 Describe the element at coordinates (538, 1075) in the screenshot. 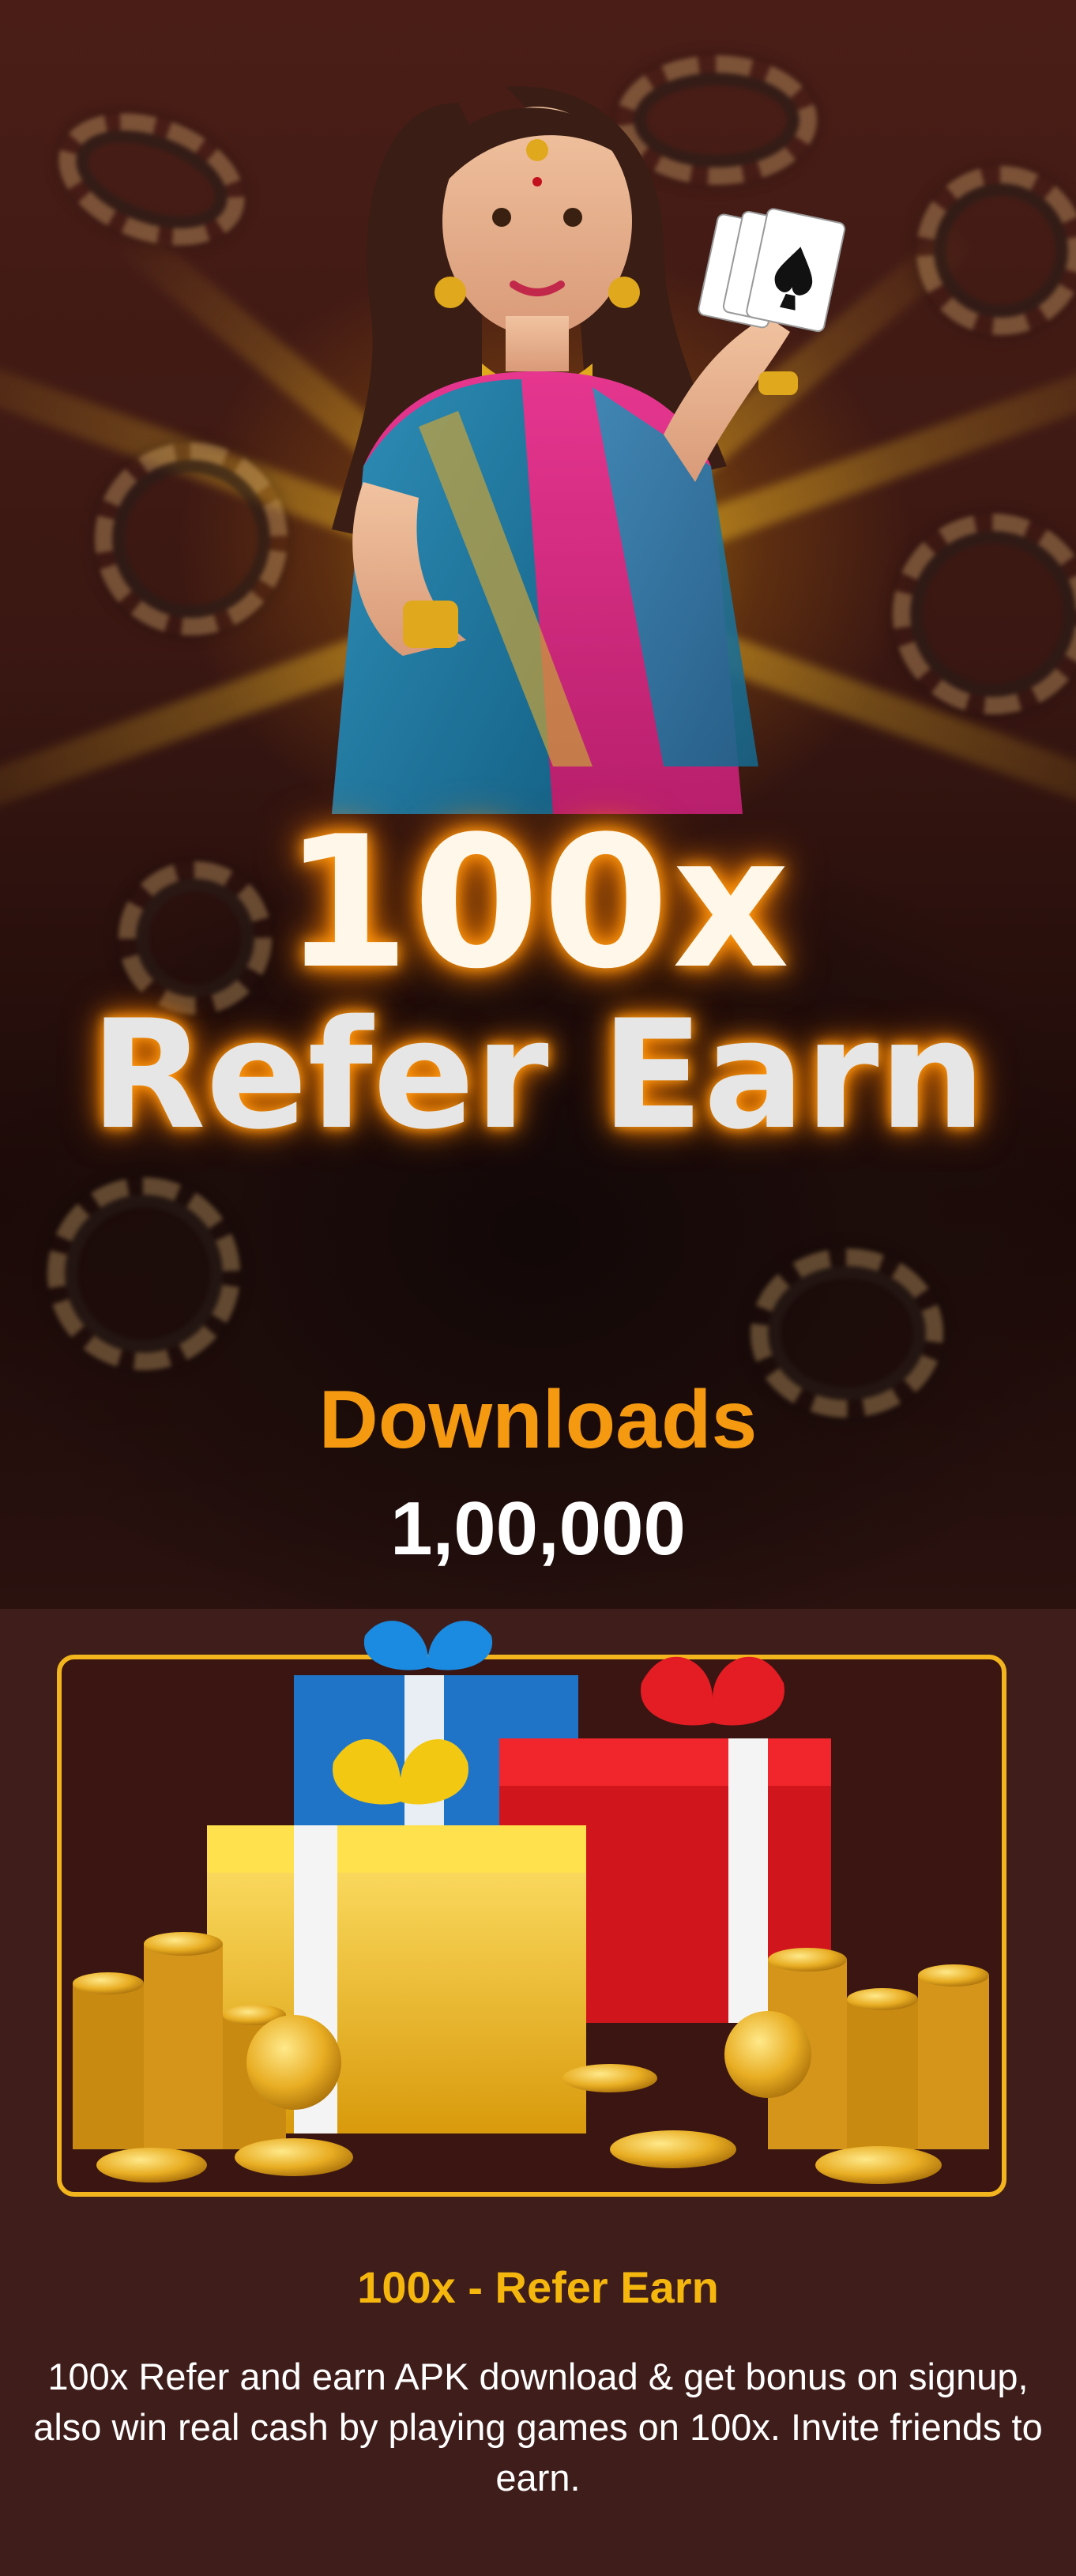

I see `headline-refer-earn: Refer Earn` at that location.